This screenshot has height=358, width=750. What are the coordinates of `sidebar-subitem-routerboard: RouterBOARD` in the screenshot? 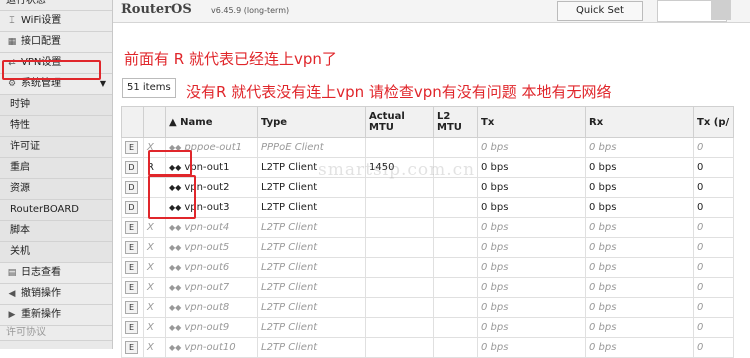 It's located at (56, 210).